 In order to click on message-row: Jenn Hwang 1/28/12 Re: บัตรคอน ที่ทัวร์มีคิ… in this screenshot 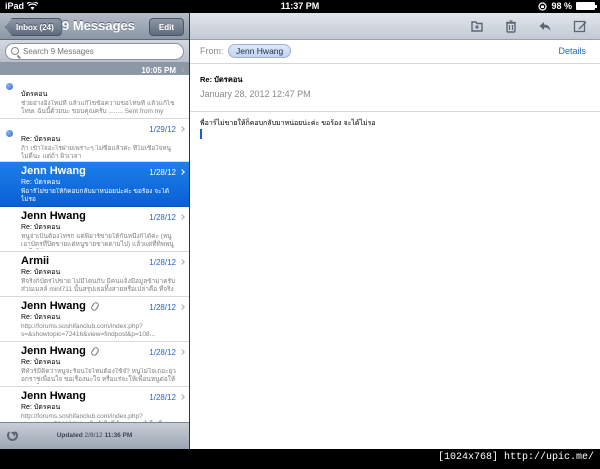, I will do `click(94, 364)`.